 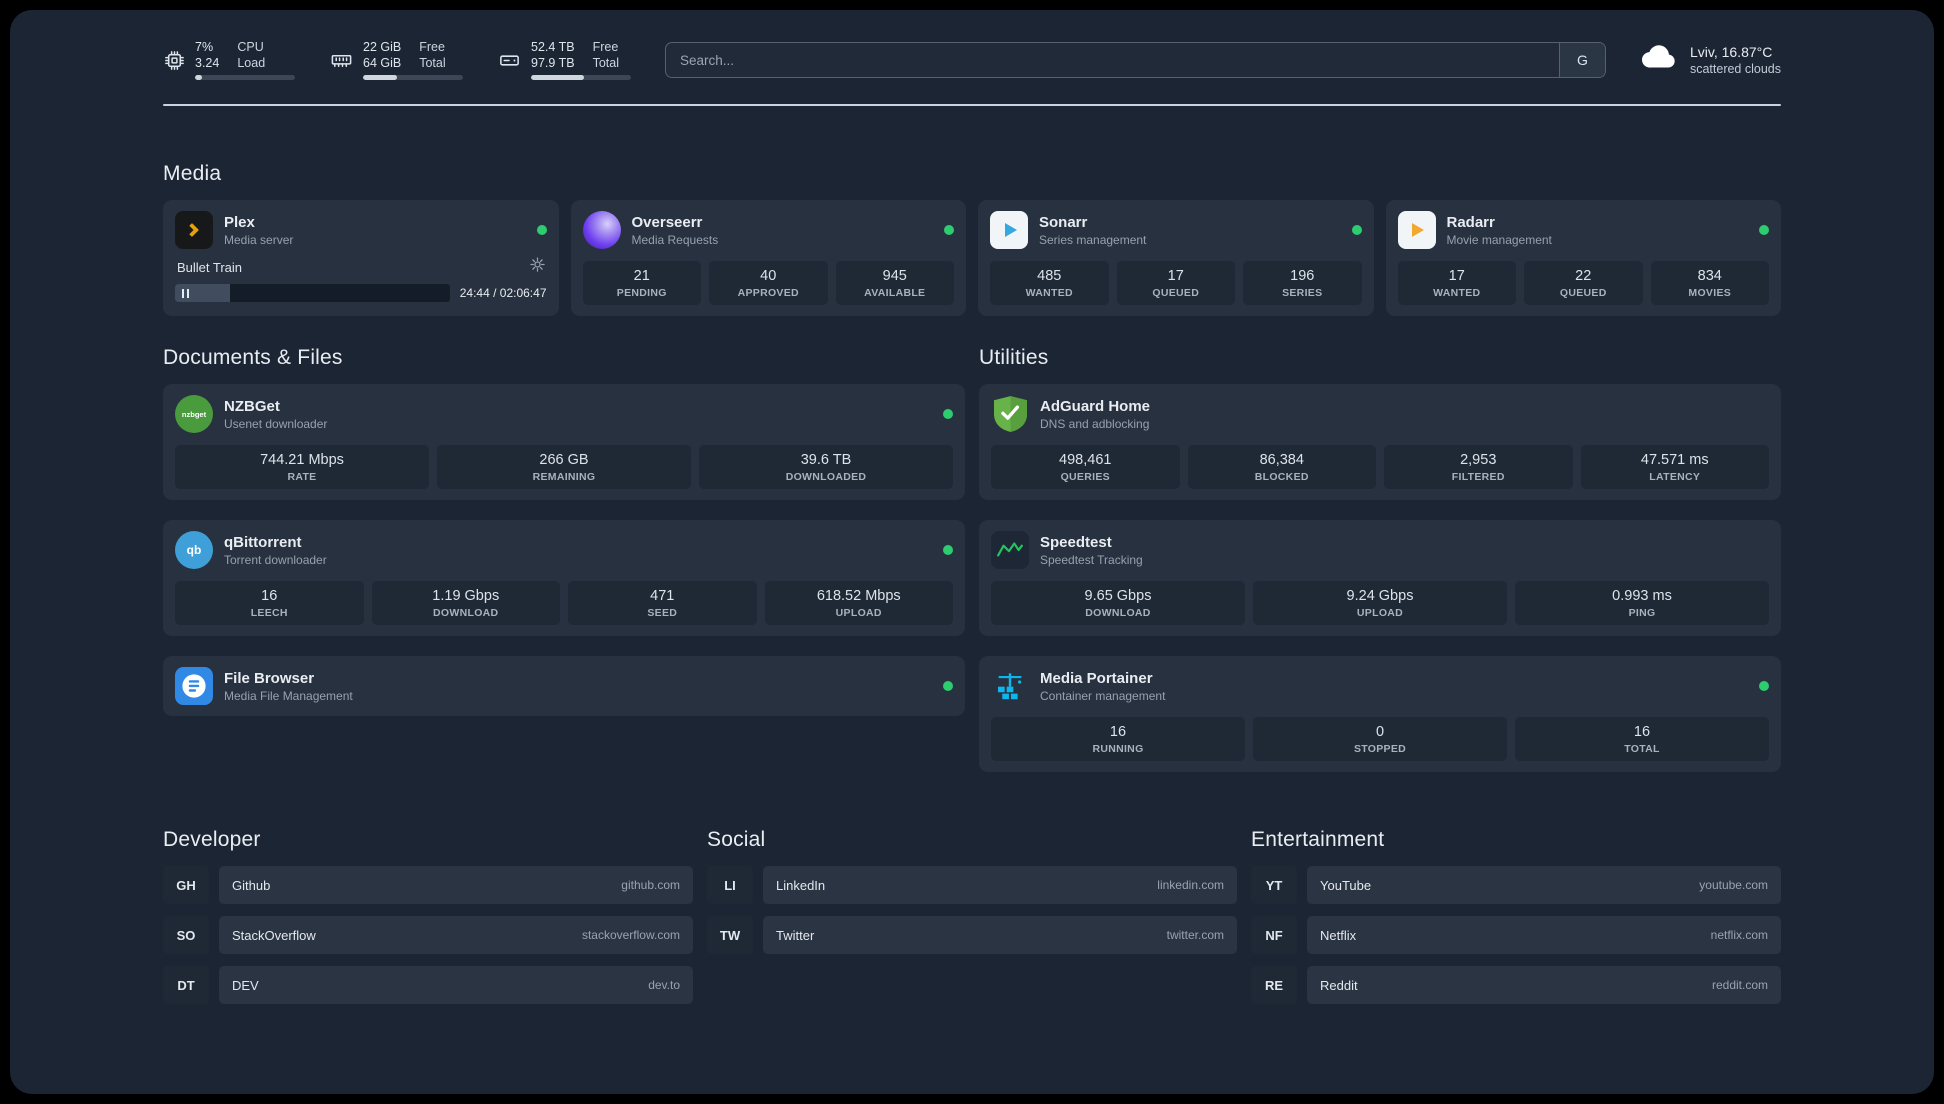 What do you see at coordinates (192, 174) in the screenshot?
I see `section-heading-media: Media` at bounding box center [192, 174].